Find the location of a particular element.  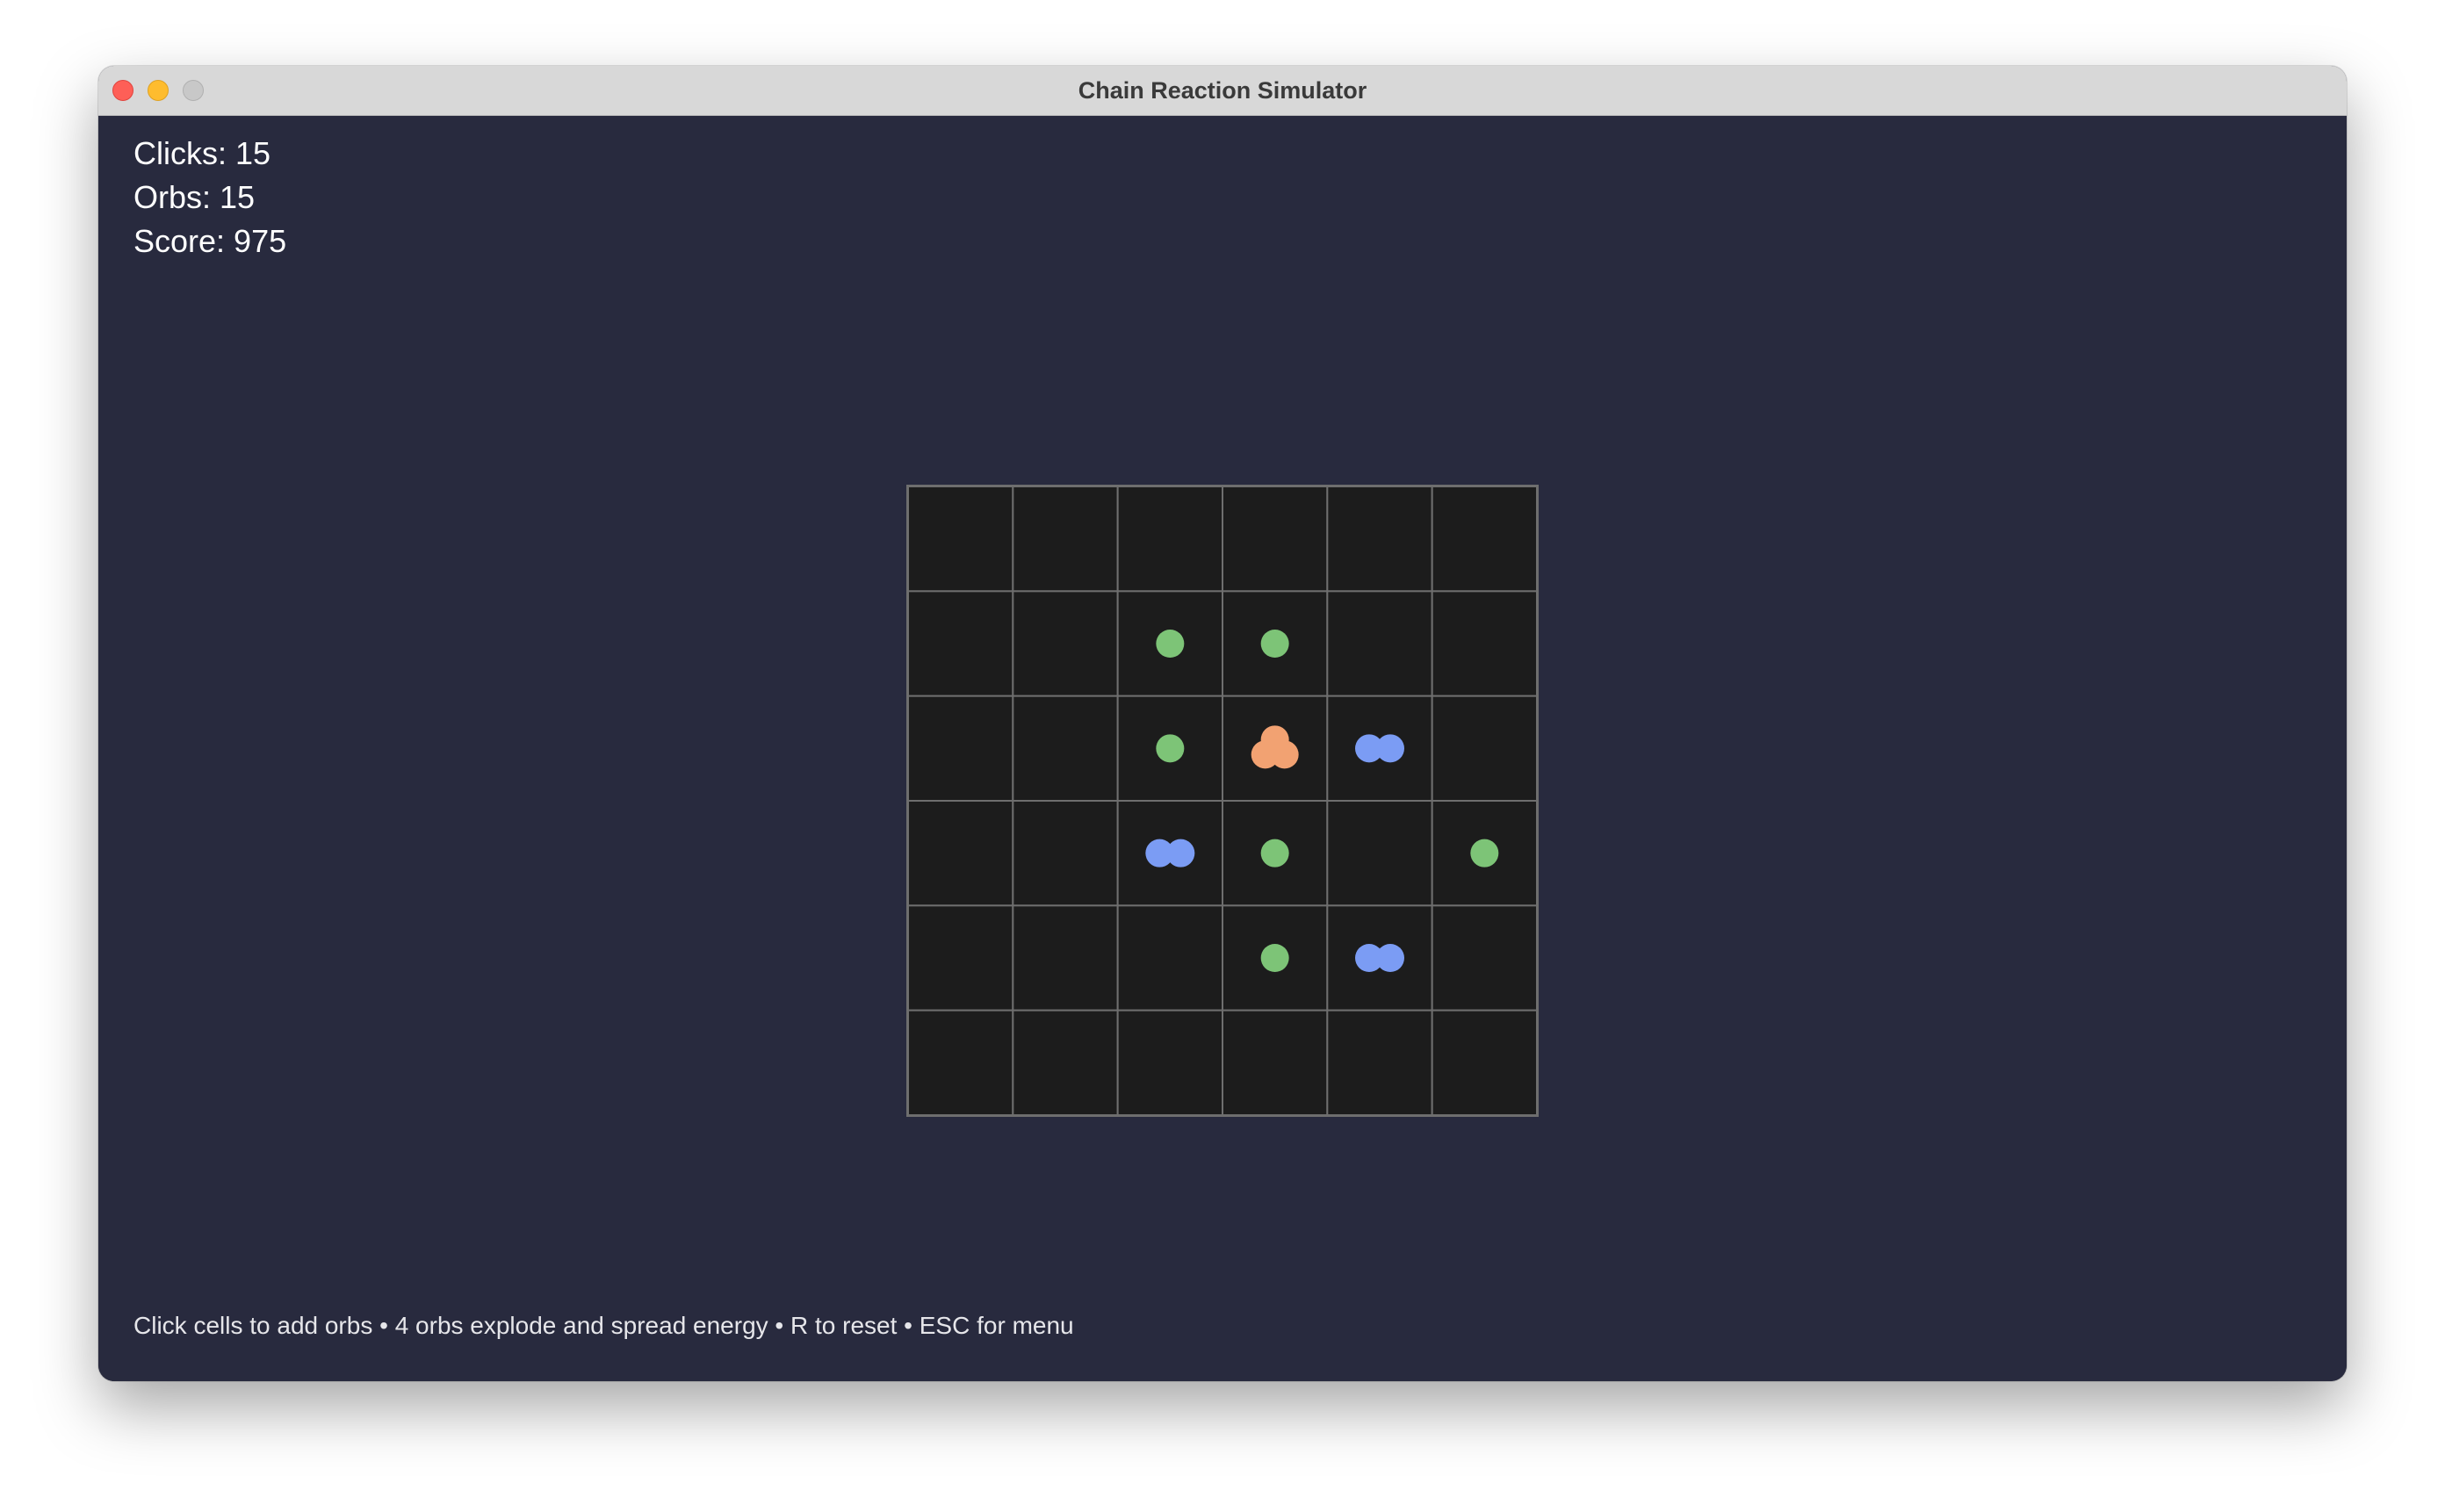

stats-panel: Clicks: 15 Orbs: 15 Score: 975 is located at coordinates (209, 197).